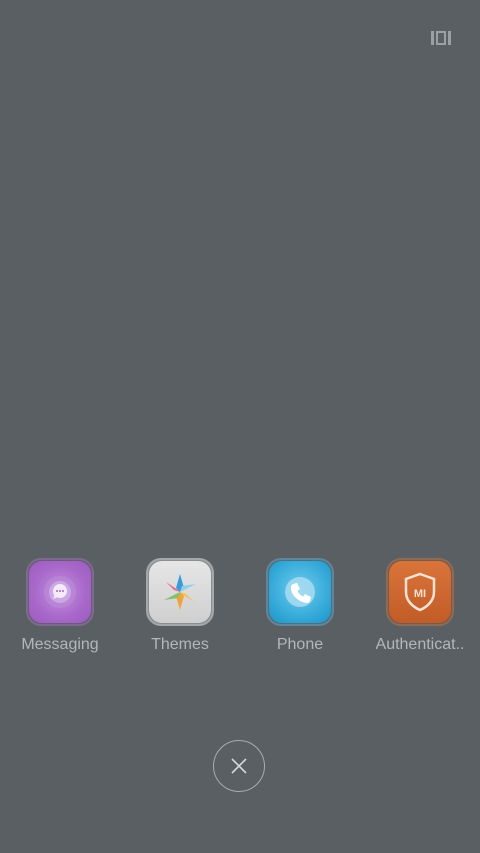  What do you see at coordinates (180, 592) in the screenshot?
I see `themes-pinwheel-icon` at bounding box center [180, 592].